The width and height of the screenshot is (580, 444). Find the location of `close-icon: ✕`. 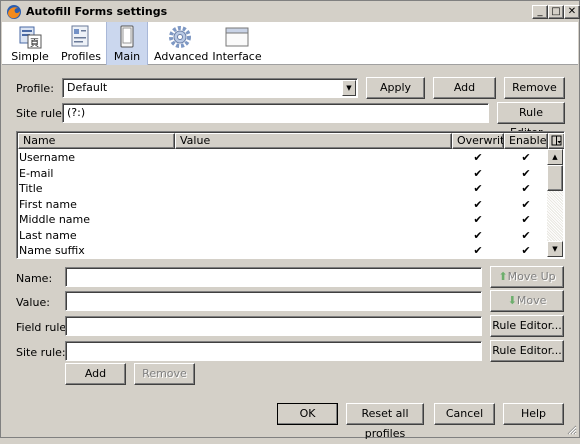

close-icon: ✕ is located at coordinates (572, 11).